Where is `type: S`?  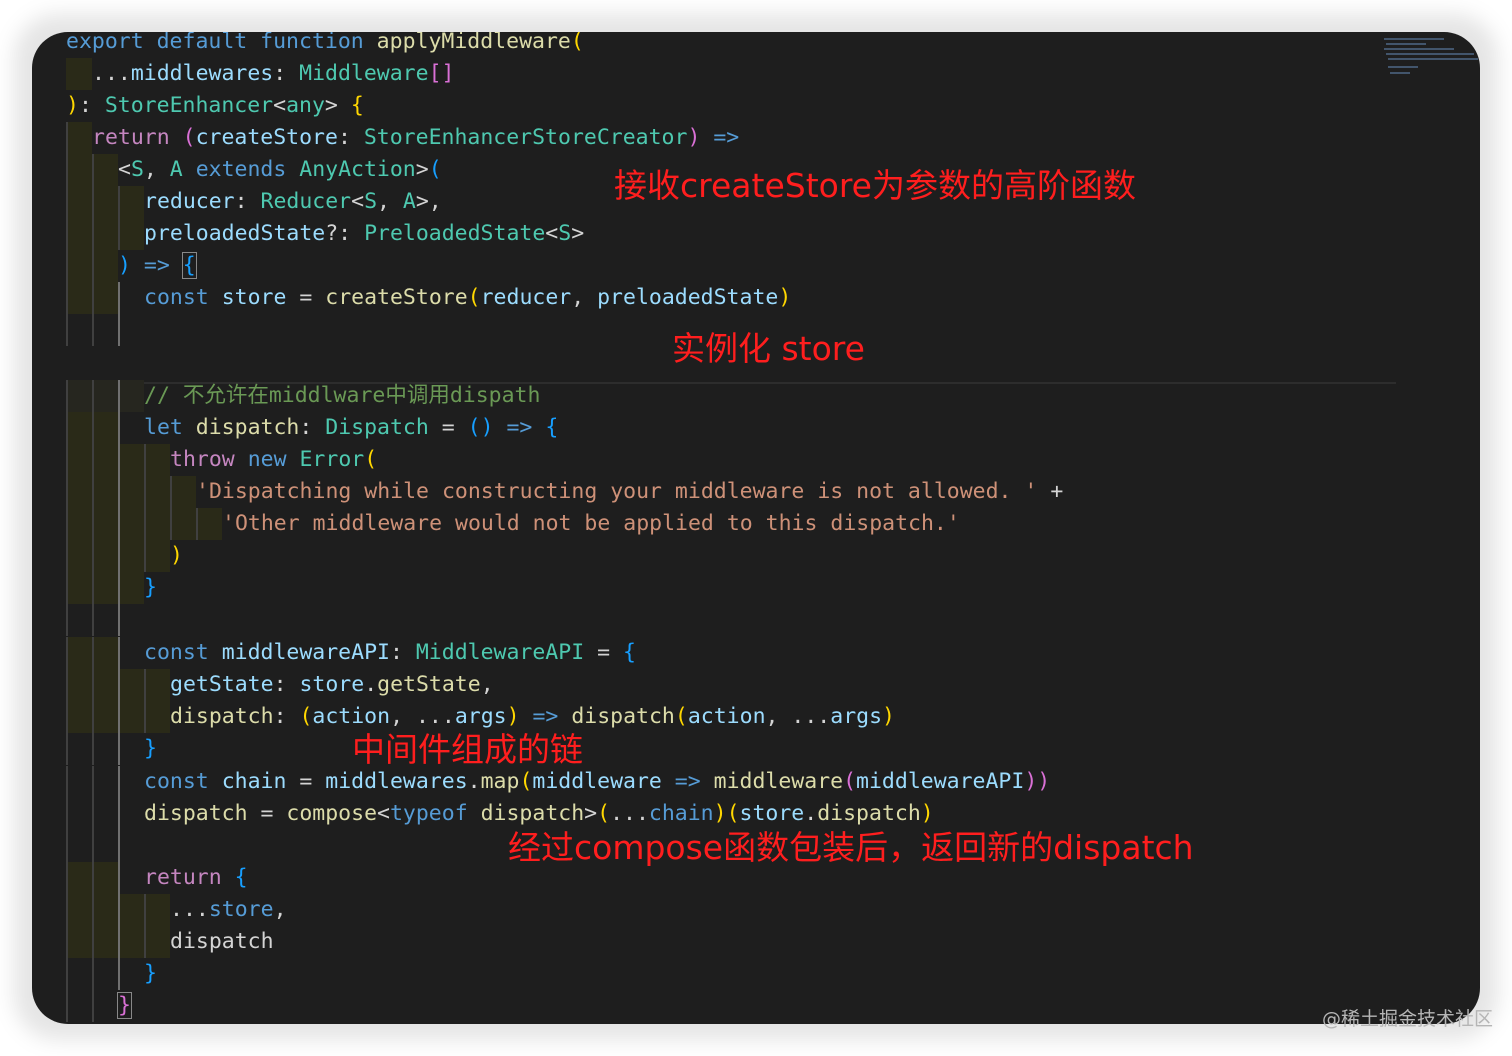 type: S is located at coordinates (371, 201).